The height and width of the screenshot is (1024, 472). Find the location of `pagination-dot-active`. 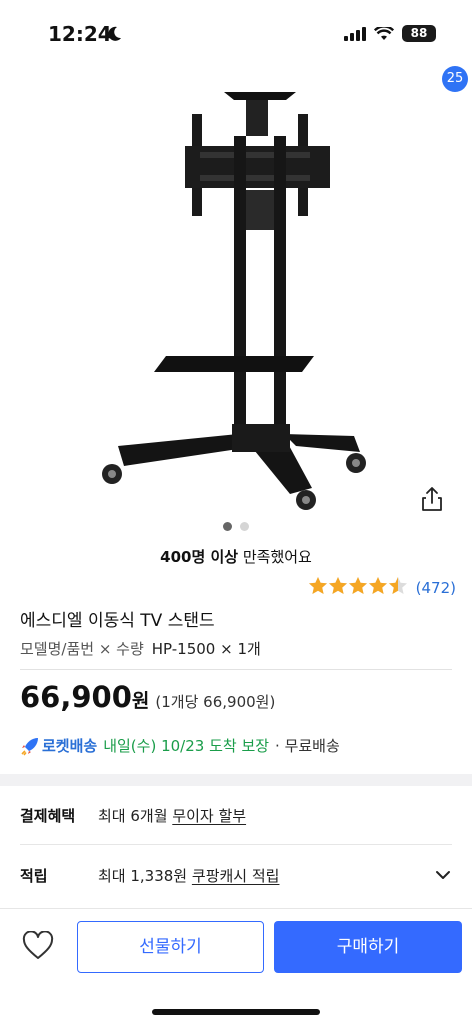

pagination-dot-active is located at coordinates (227, 526).